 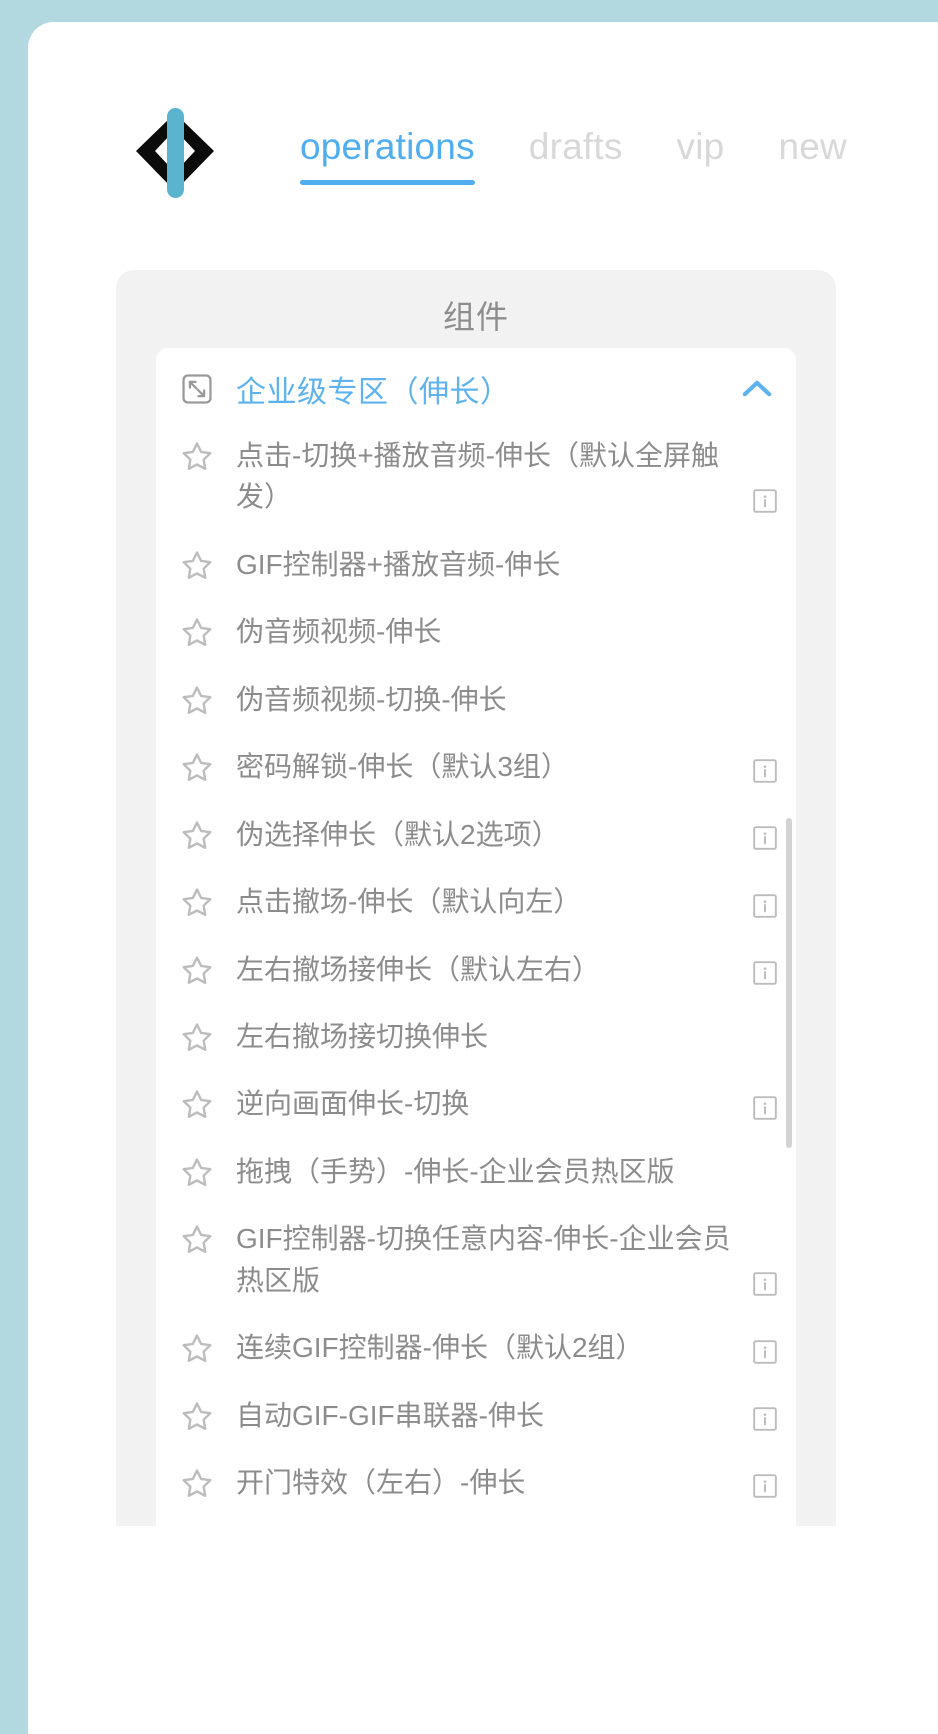 I want to click on list-item-label: 伪音频视频-切换-伸长, so click(x=371, y=699).